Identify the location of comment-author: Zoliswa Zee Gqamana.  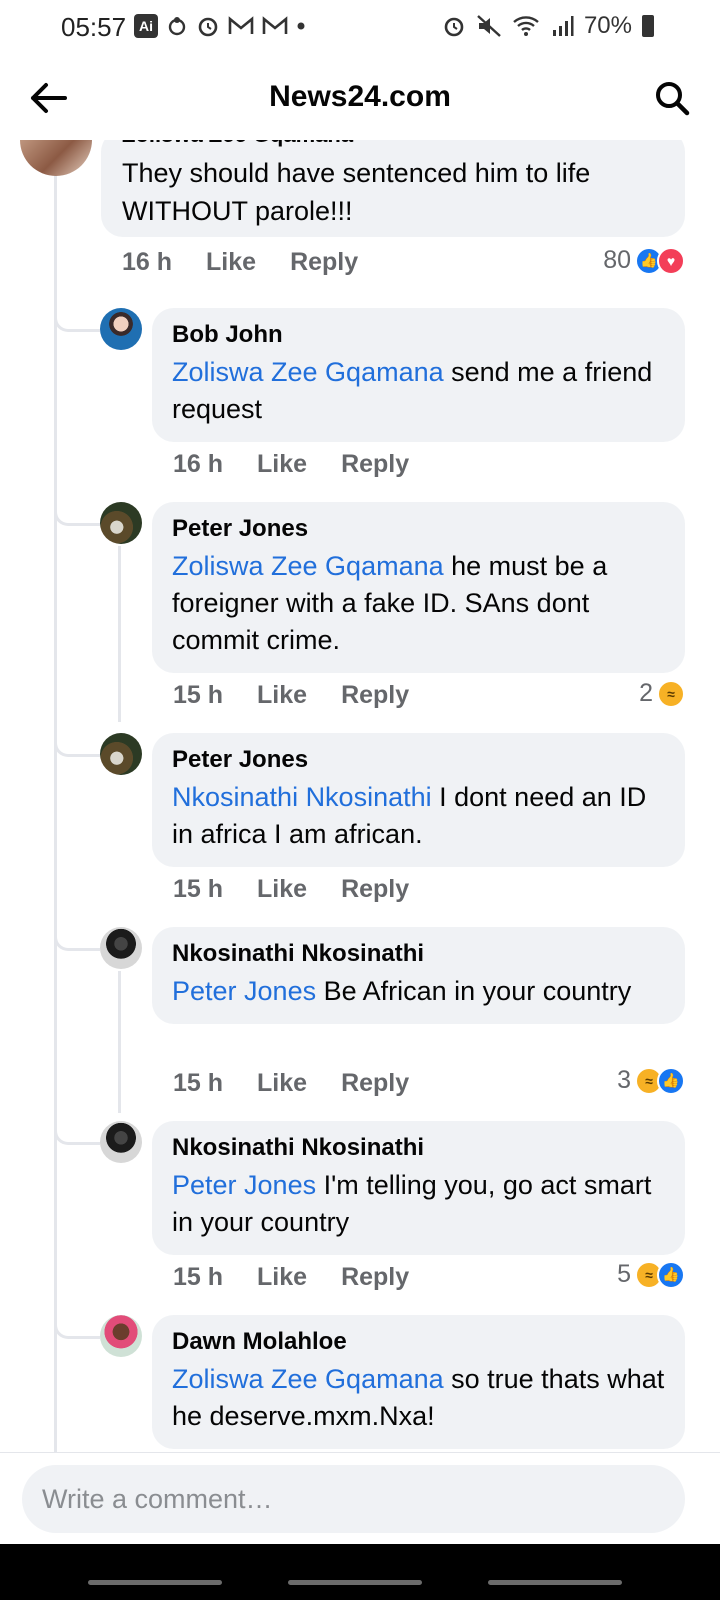
(237, 144).